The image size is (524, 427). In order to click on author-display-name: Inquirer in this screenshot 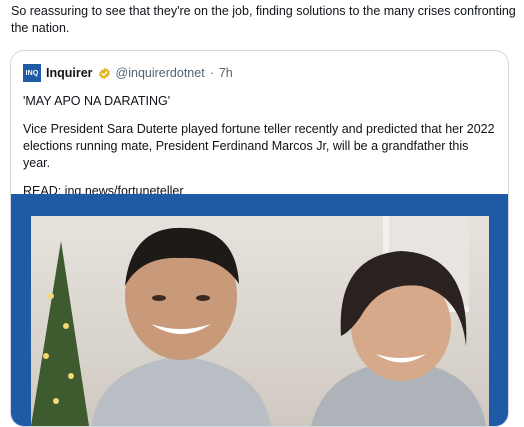, I will do `click(69, 73)`.